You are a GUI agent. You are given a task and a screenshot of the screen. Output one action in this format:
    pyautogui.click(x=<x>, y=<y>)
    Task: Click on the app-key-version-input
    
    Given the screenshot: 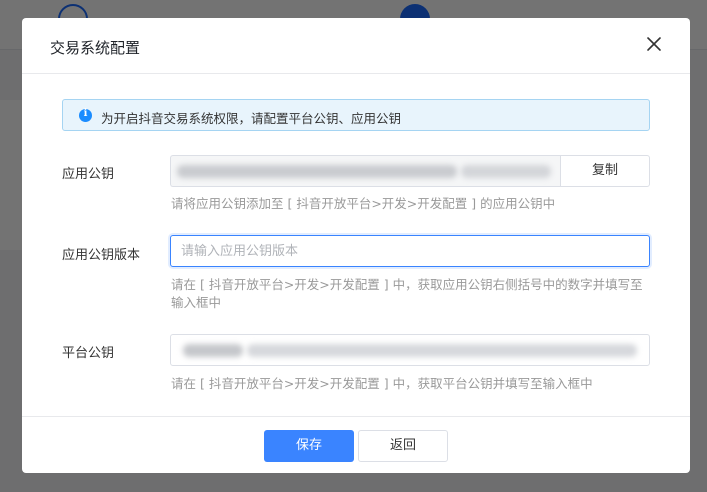 What is the action you would take?
    pyautogui.click(x=410, y=251)
    